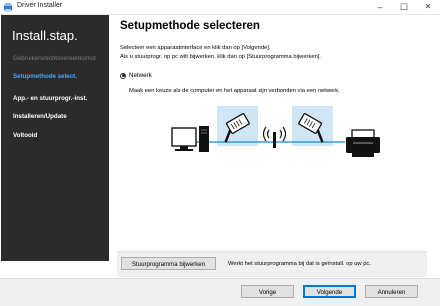  What do you see at coordinates (123, 75) in the screenshot?
I see `network-radio` at bounding box center [123, 75].